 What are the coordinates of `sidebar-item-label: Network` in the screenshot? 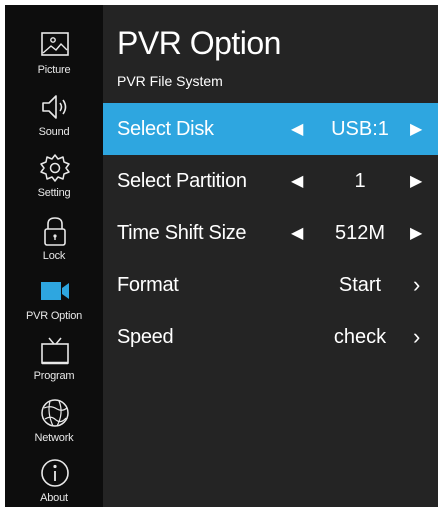 It's located at (54, 438).